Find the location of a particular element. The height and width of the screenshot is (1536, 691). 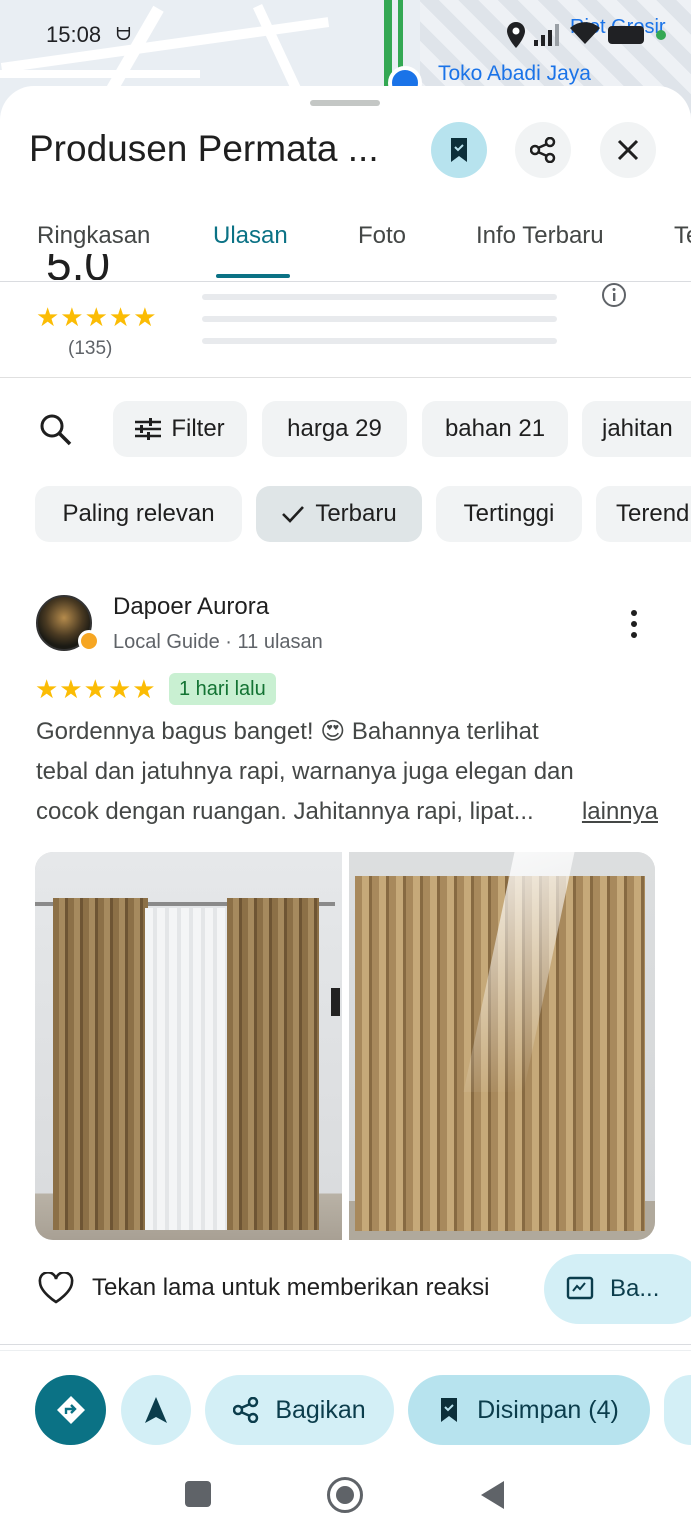

navigate-button is located at coordinates (156, 1410).